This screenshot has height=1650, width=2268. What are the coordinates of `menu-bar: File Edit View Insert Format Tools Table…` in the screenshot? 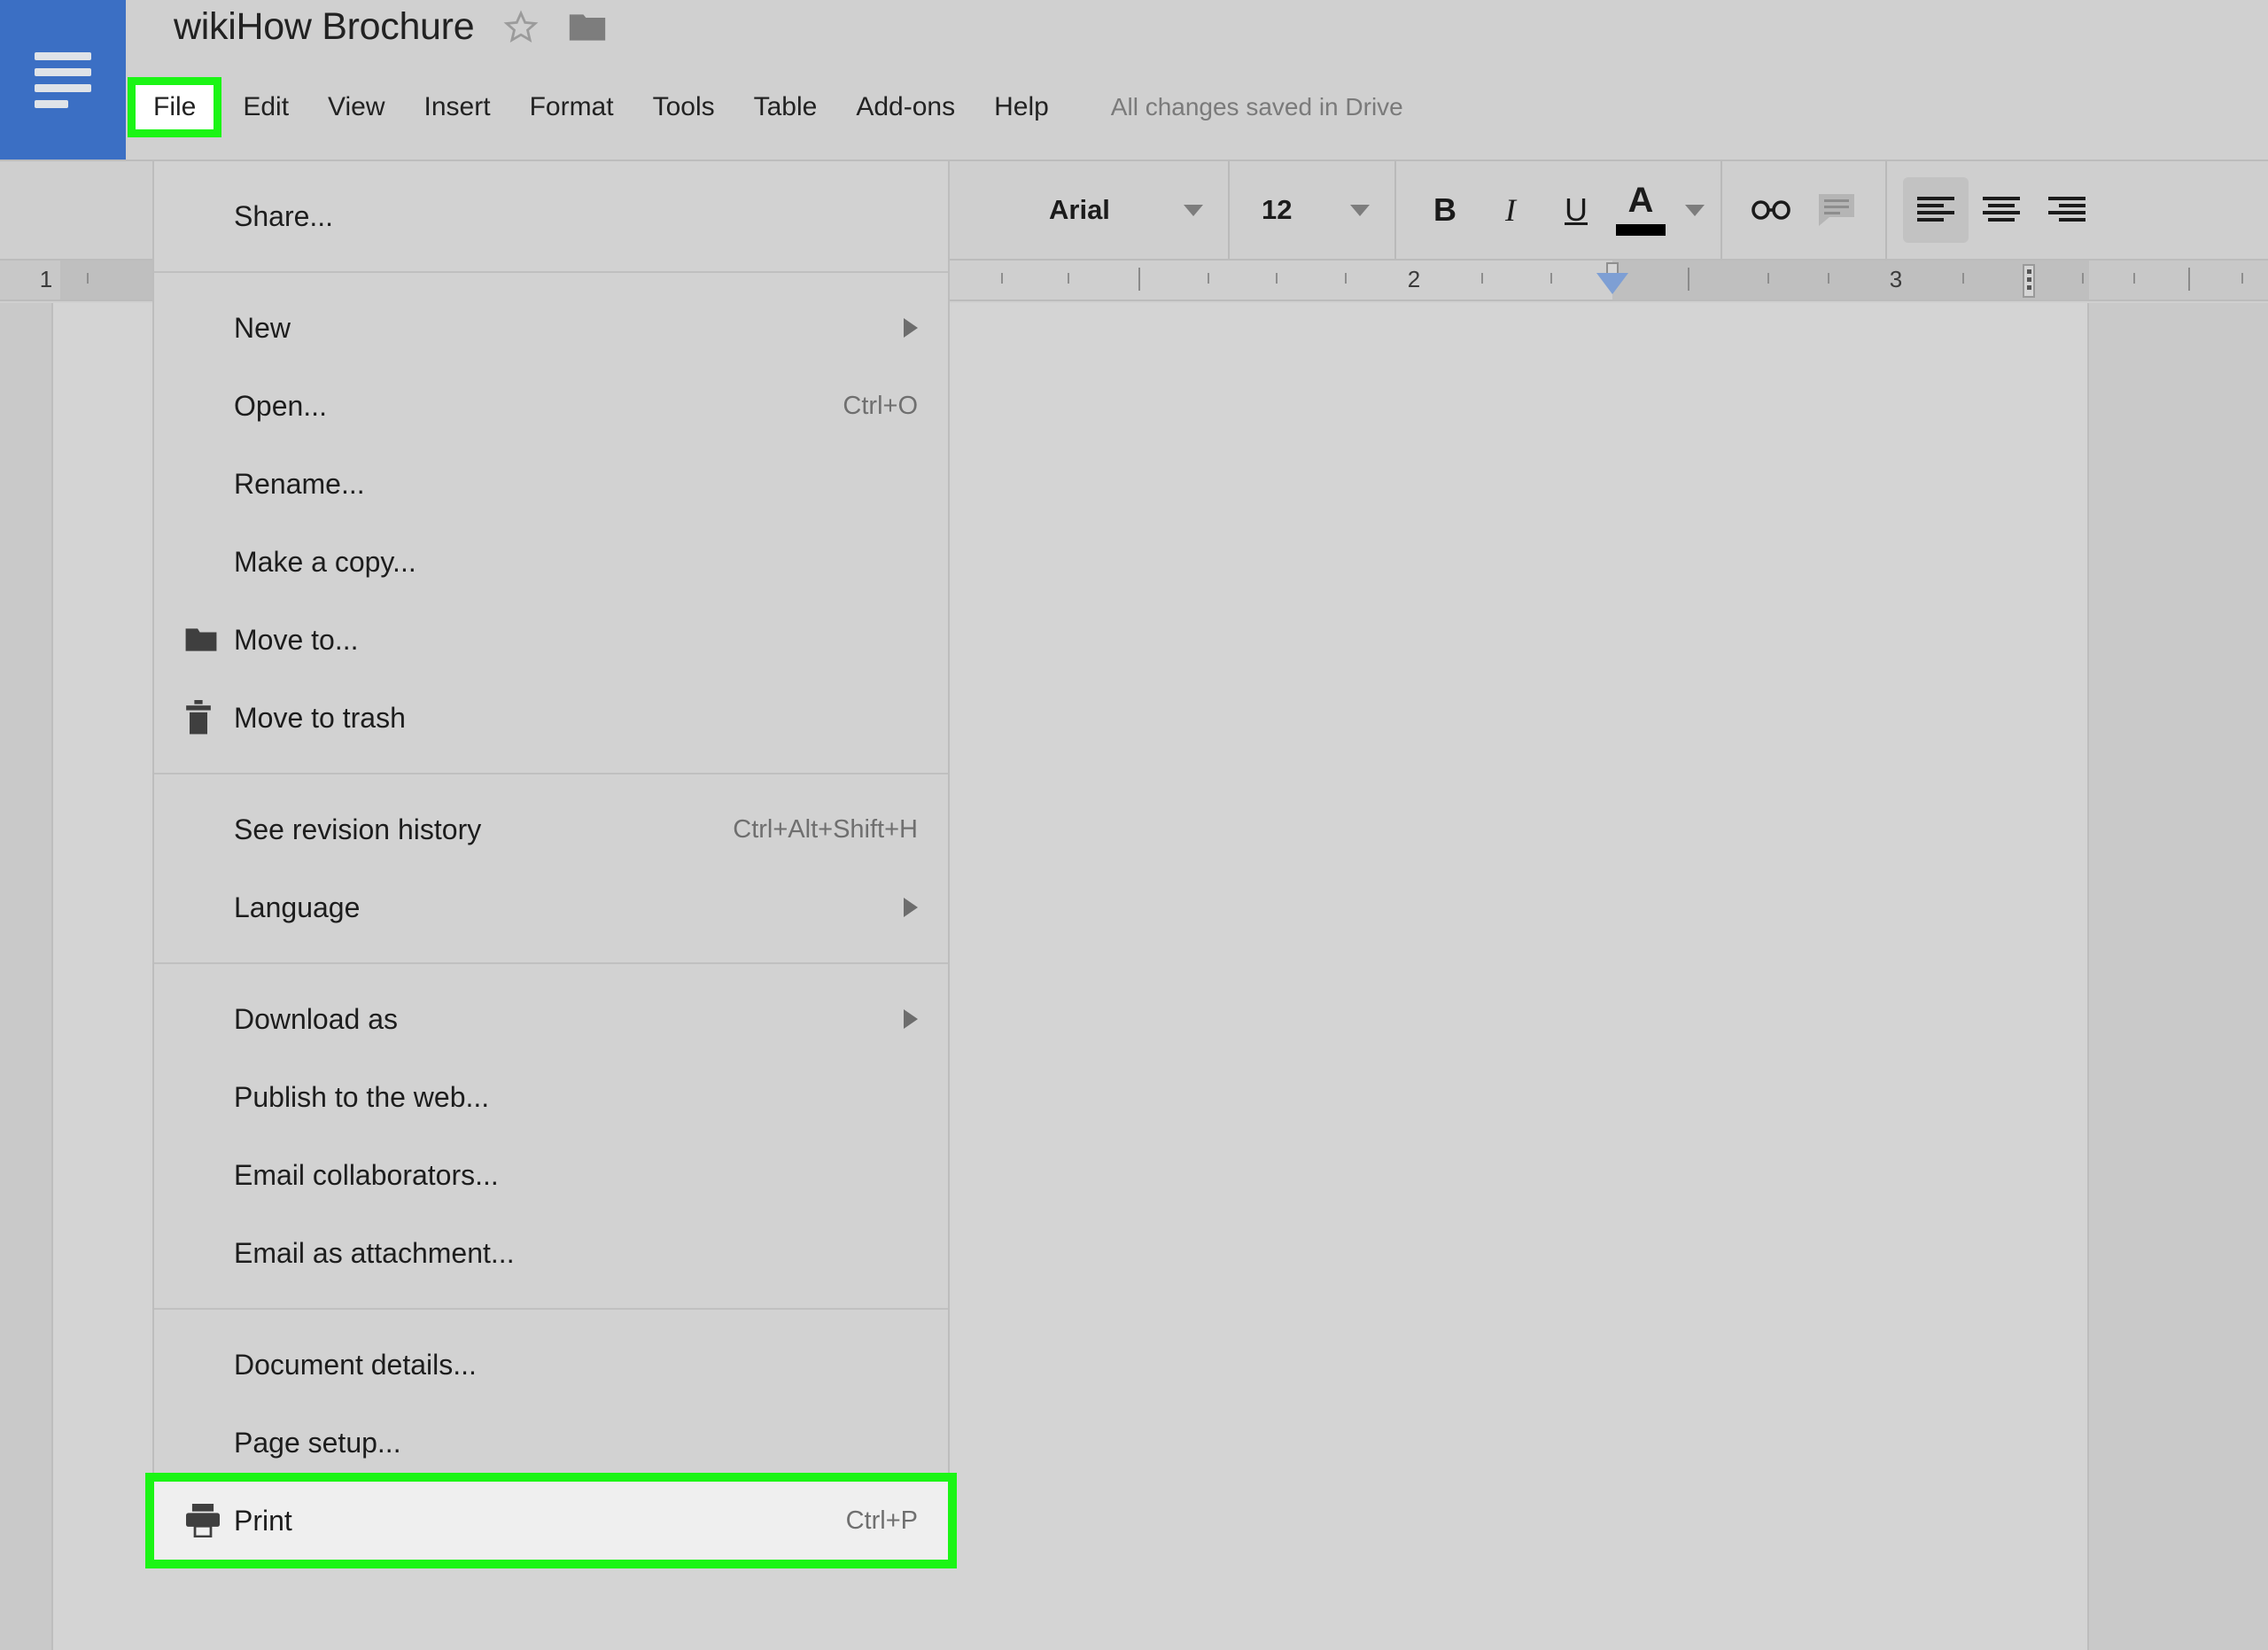 It's located at (764, 107).